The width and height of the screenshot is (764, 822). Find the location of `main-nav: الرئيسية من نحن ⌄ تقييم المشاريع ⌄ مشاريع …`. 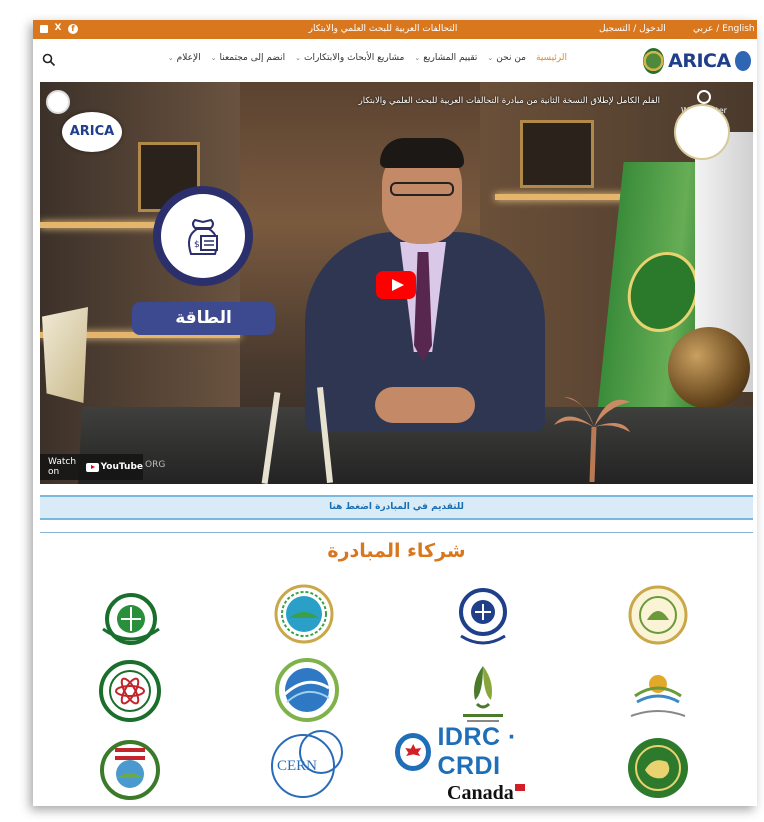

main-nav: الرئيسية من نحن ⌄ تقييم المشاريع ⌄ مشاريع … is located at coordinates (395, 60).